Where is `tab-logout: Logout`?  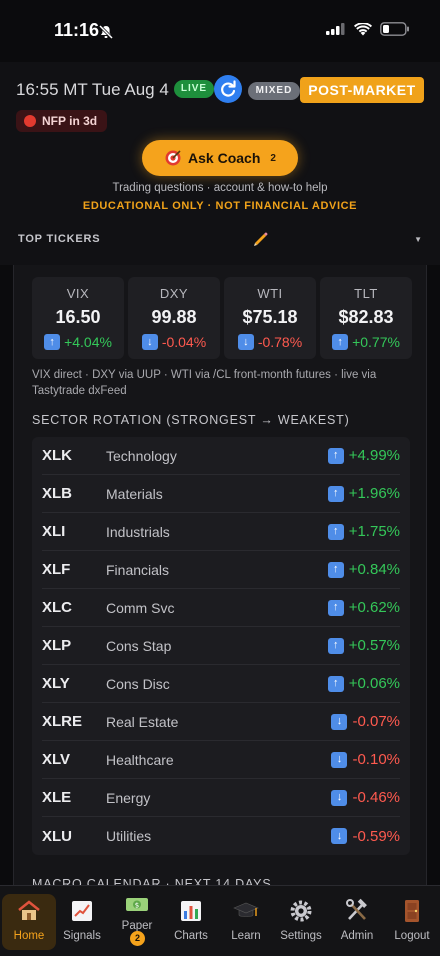
tab-logout: Logout is located at coordinates (412, 922).